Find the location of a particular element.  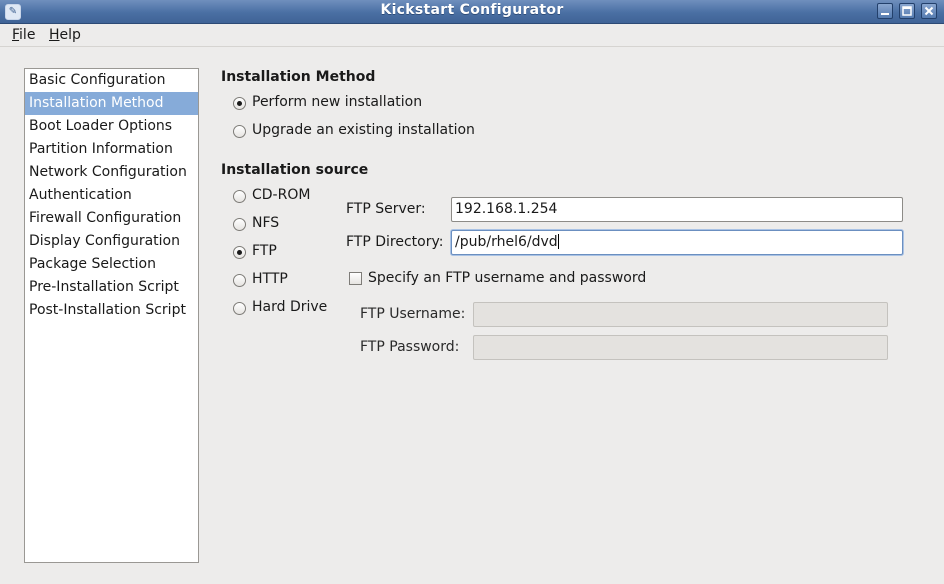

maximize-button is located at coordinates (907, 11).